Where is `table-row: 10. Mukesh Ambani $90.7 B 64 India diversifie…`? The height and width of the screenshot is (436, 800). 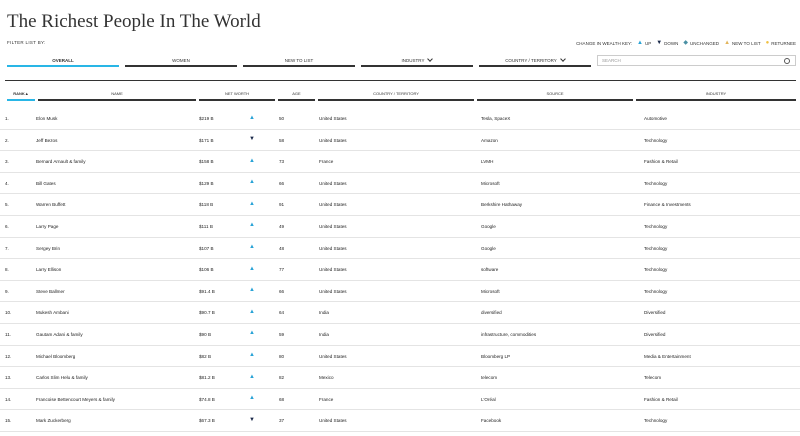 table-row: 10. Mukesh Ambani $90.7 B 64 India diversifie… is located at coordinates (400, 313).